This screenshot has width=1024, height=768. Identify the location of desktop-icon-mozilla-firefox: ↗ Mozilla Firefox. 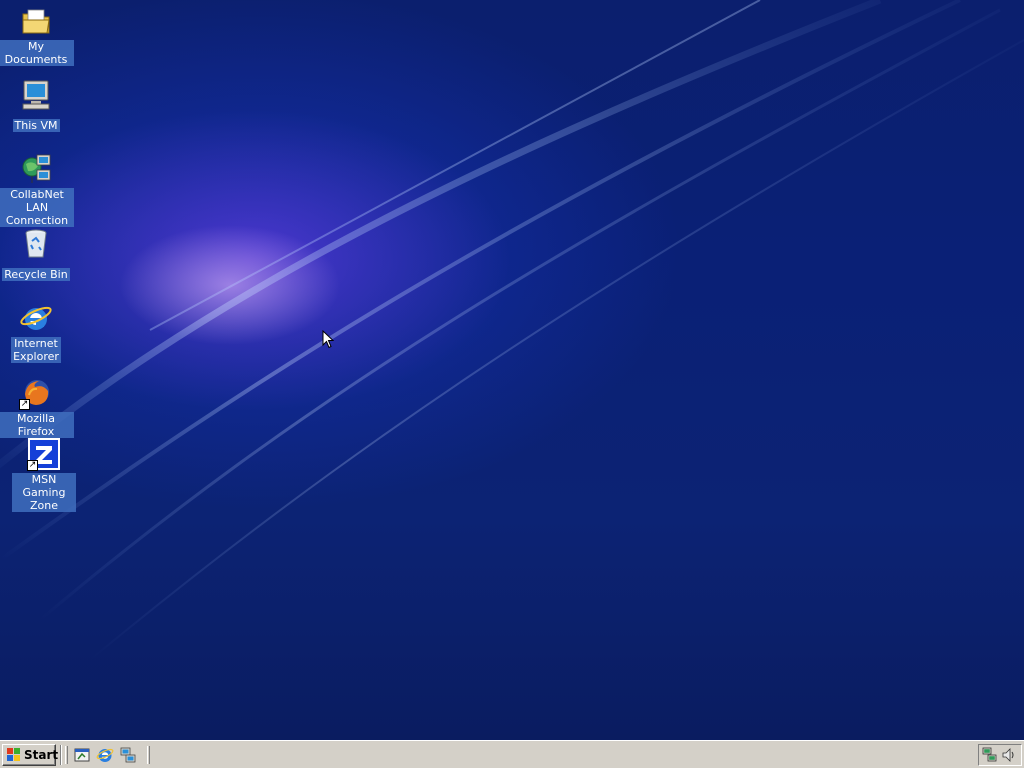
(37, 407).